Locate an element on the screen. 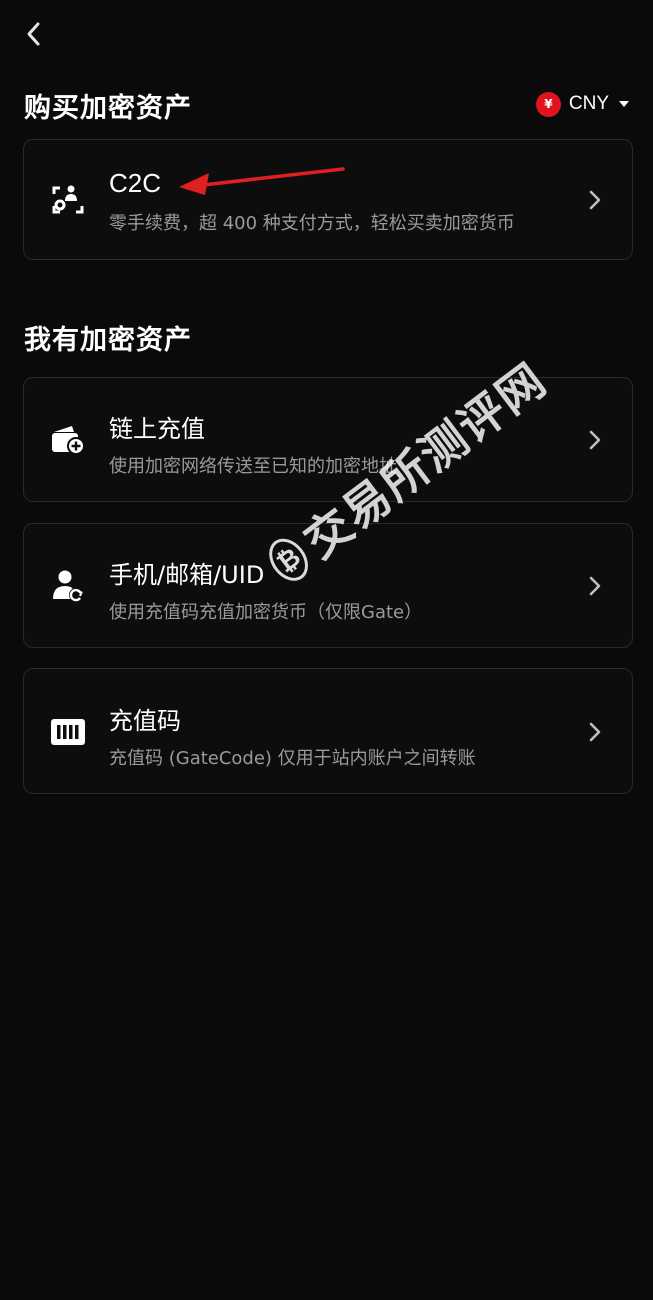  code-title: 充值码 is located at coordinates (145, 721).